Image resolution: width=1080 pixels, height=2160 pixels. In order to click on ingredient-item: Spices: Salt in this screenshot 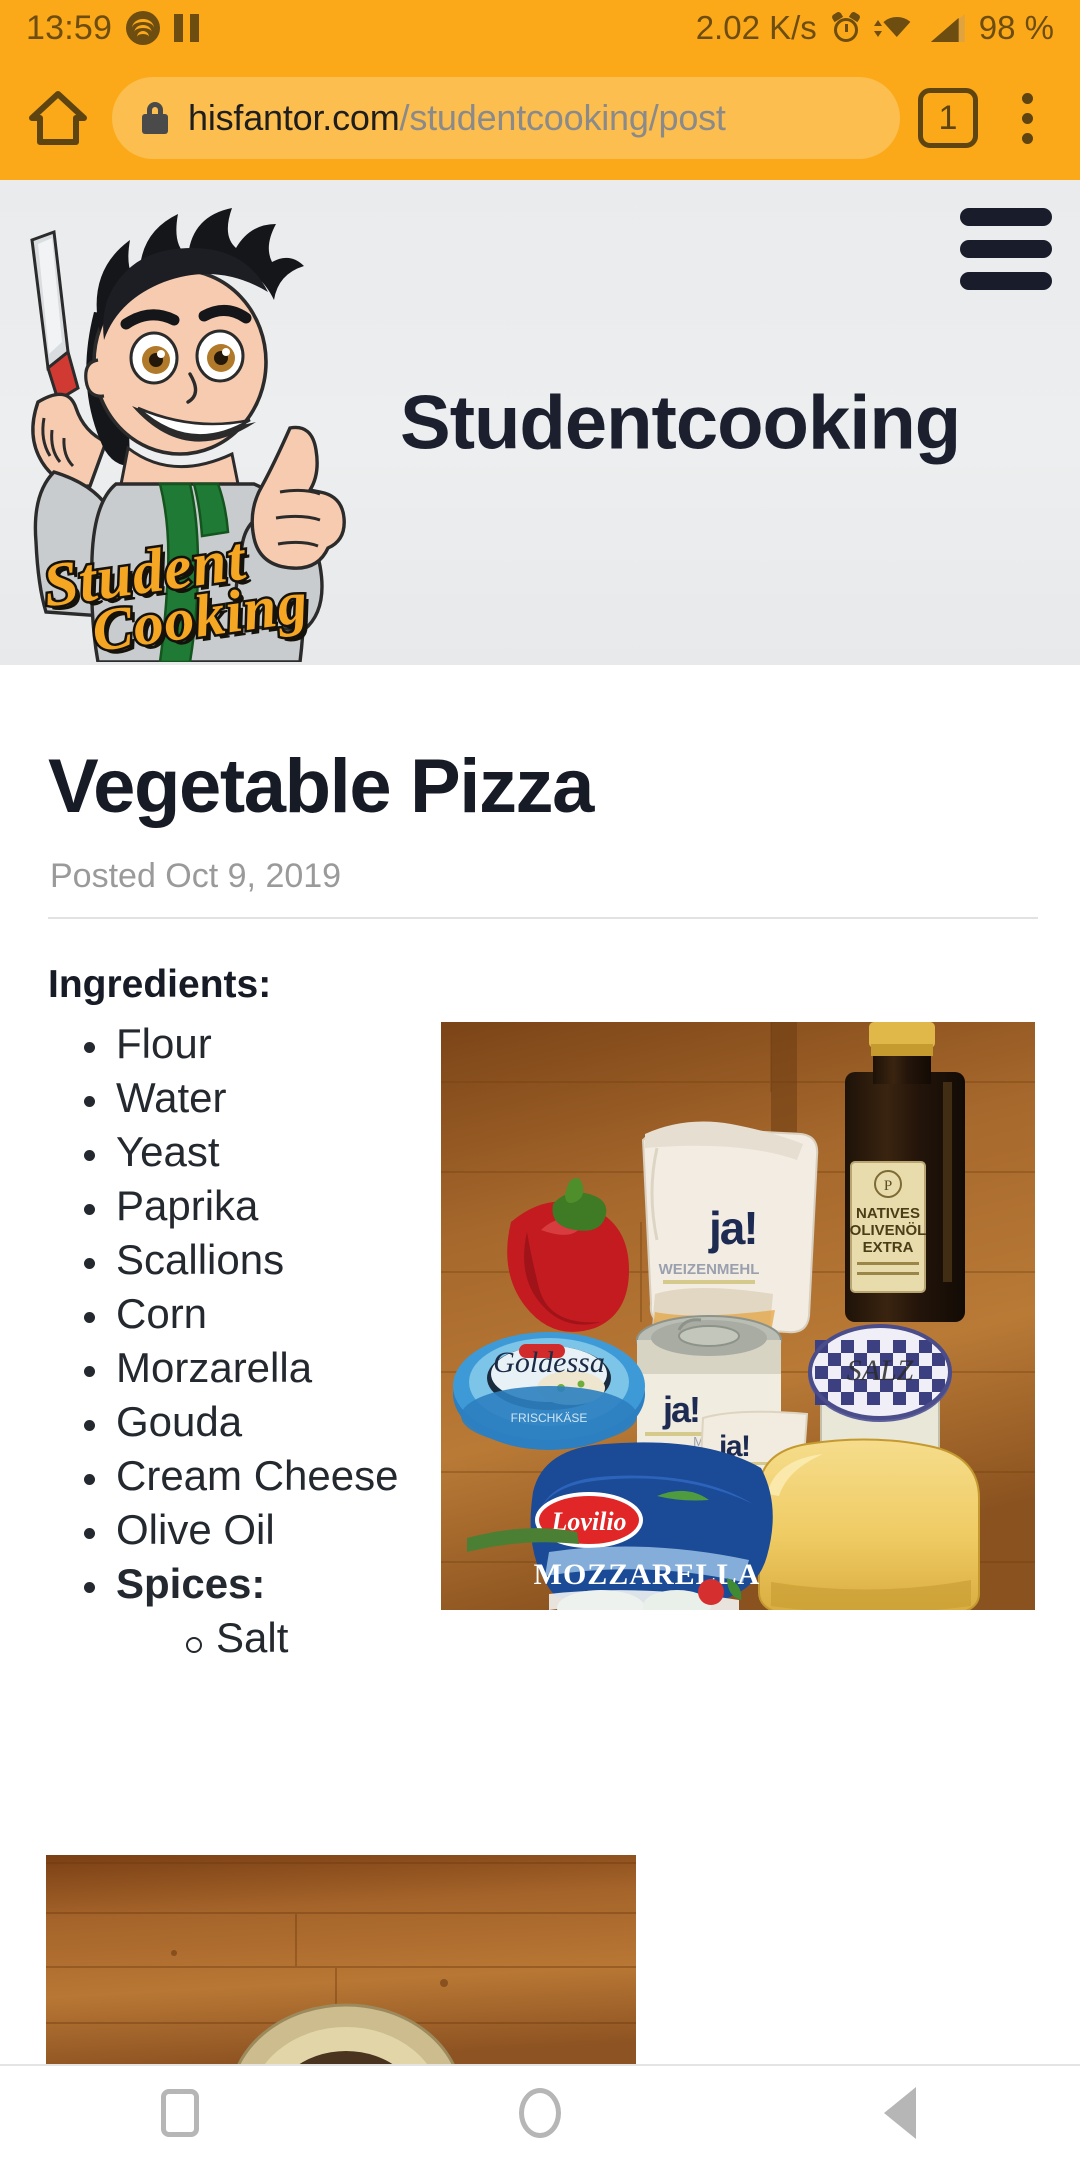, I will do `click(248, 1611)`.